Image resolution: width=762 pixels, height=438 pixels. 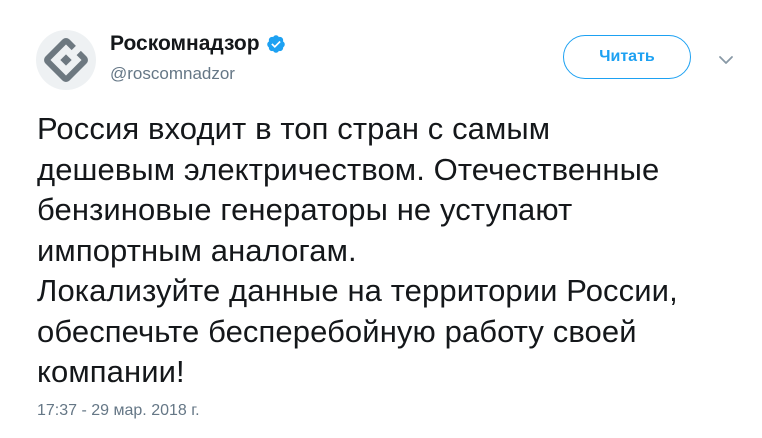 What do you see at coordinates (185, 44) in the screenshot?
I see `display-name: Роскомнадзор` at bounding box center [185, 44].